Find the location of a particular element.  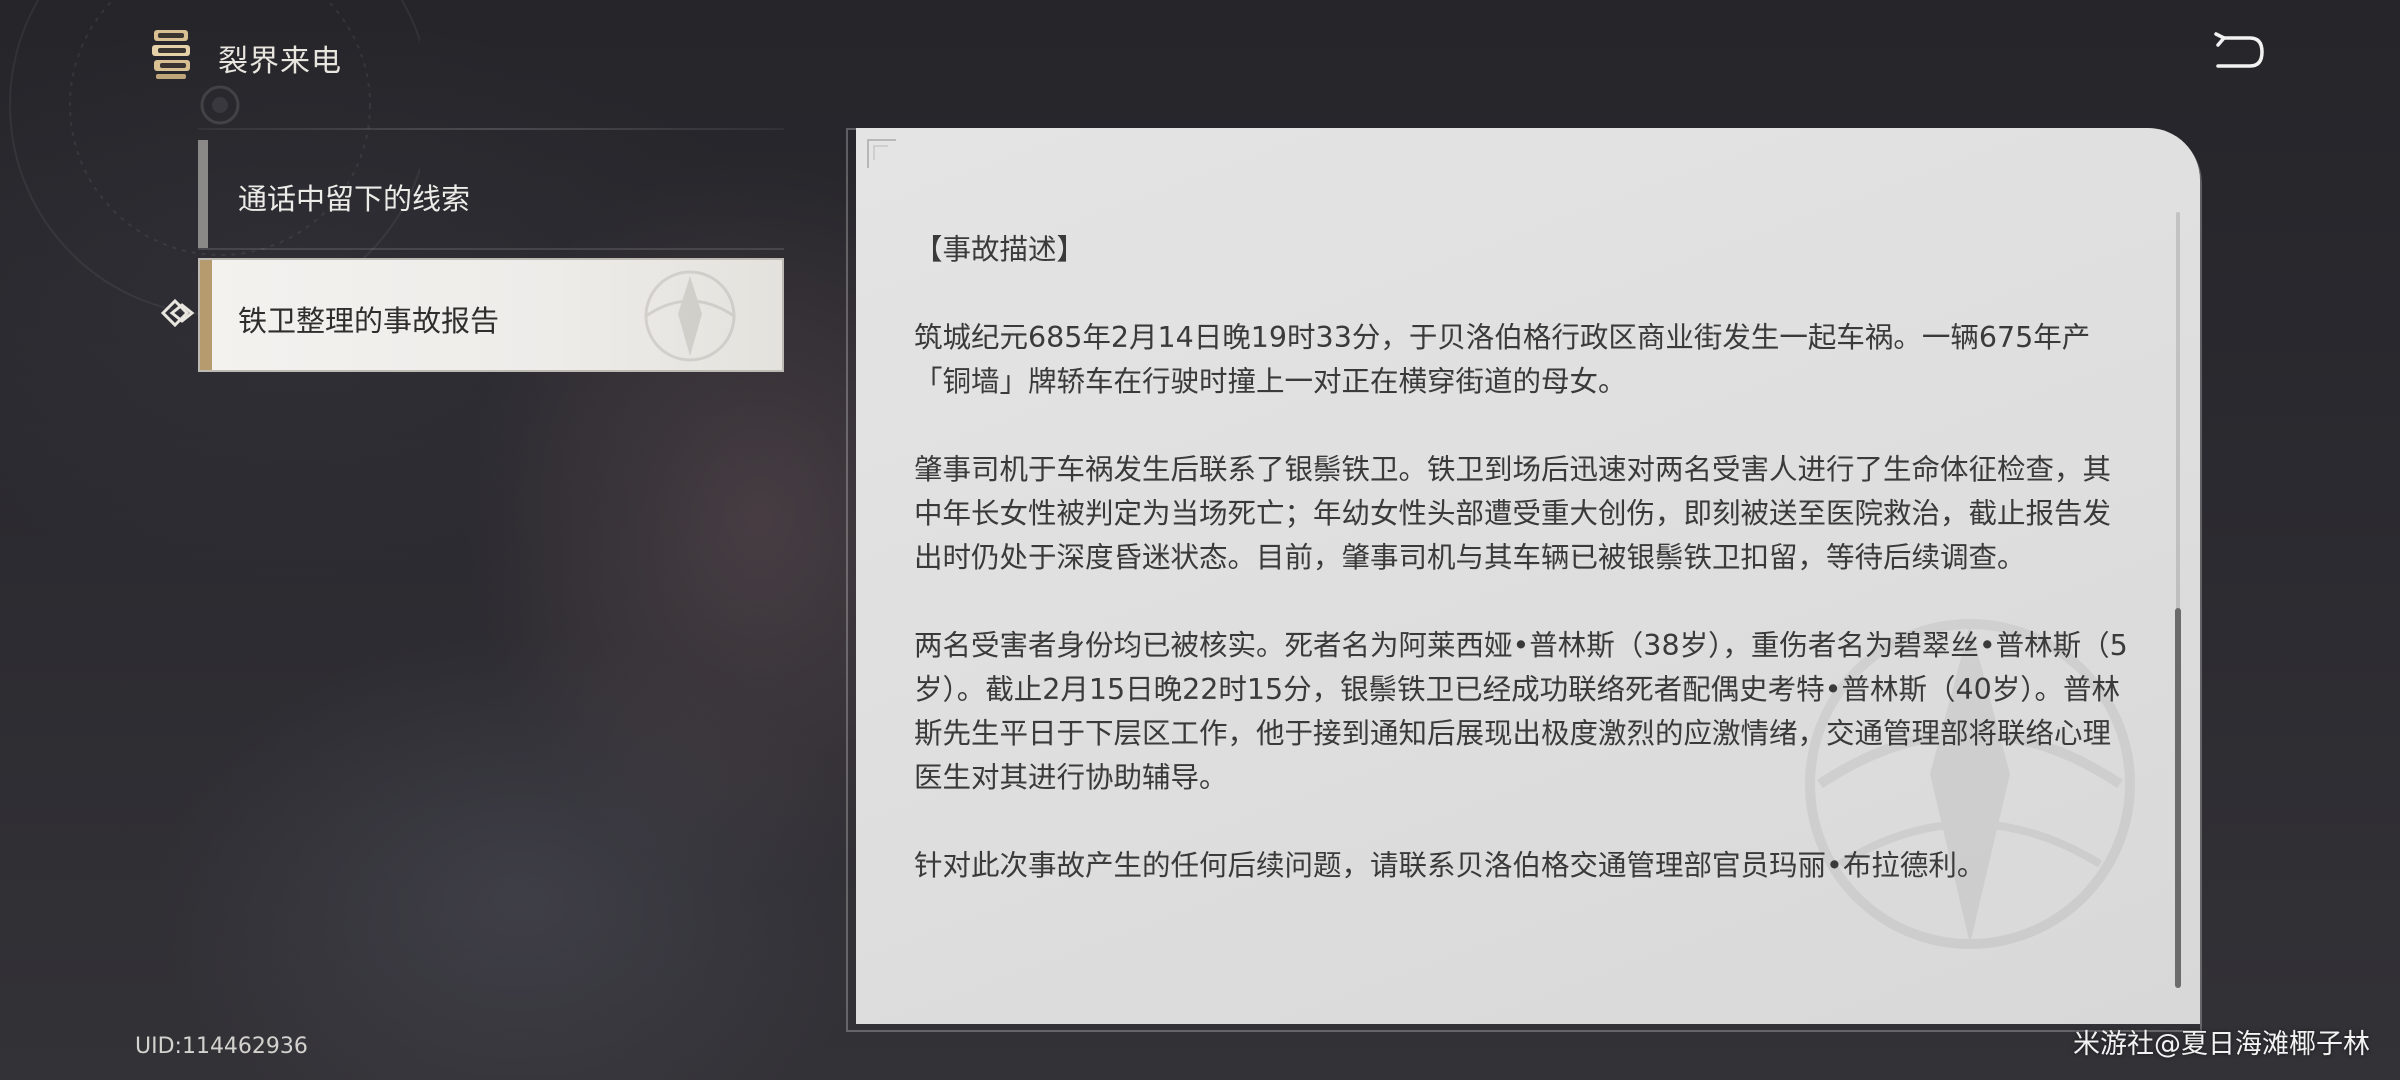

report-paragraph: 针对此次事故产生的任何后续问题，请联系贝洛伯格交通管理部官员玛丽•布拉德利。 is located at coordinates (1450, 865).